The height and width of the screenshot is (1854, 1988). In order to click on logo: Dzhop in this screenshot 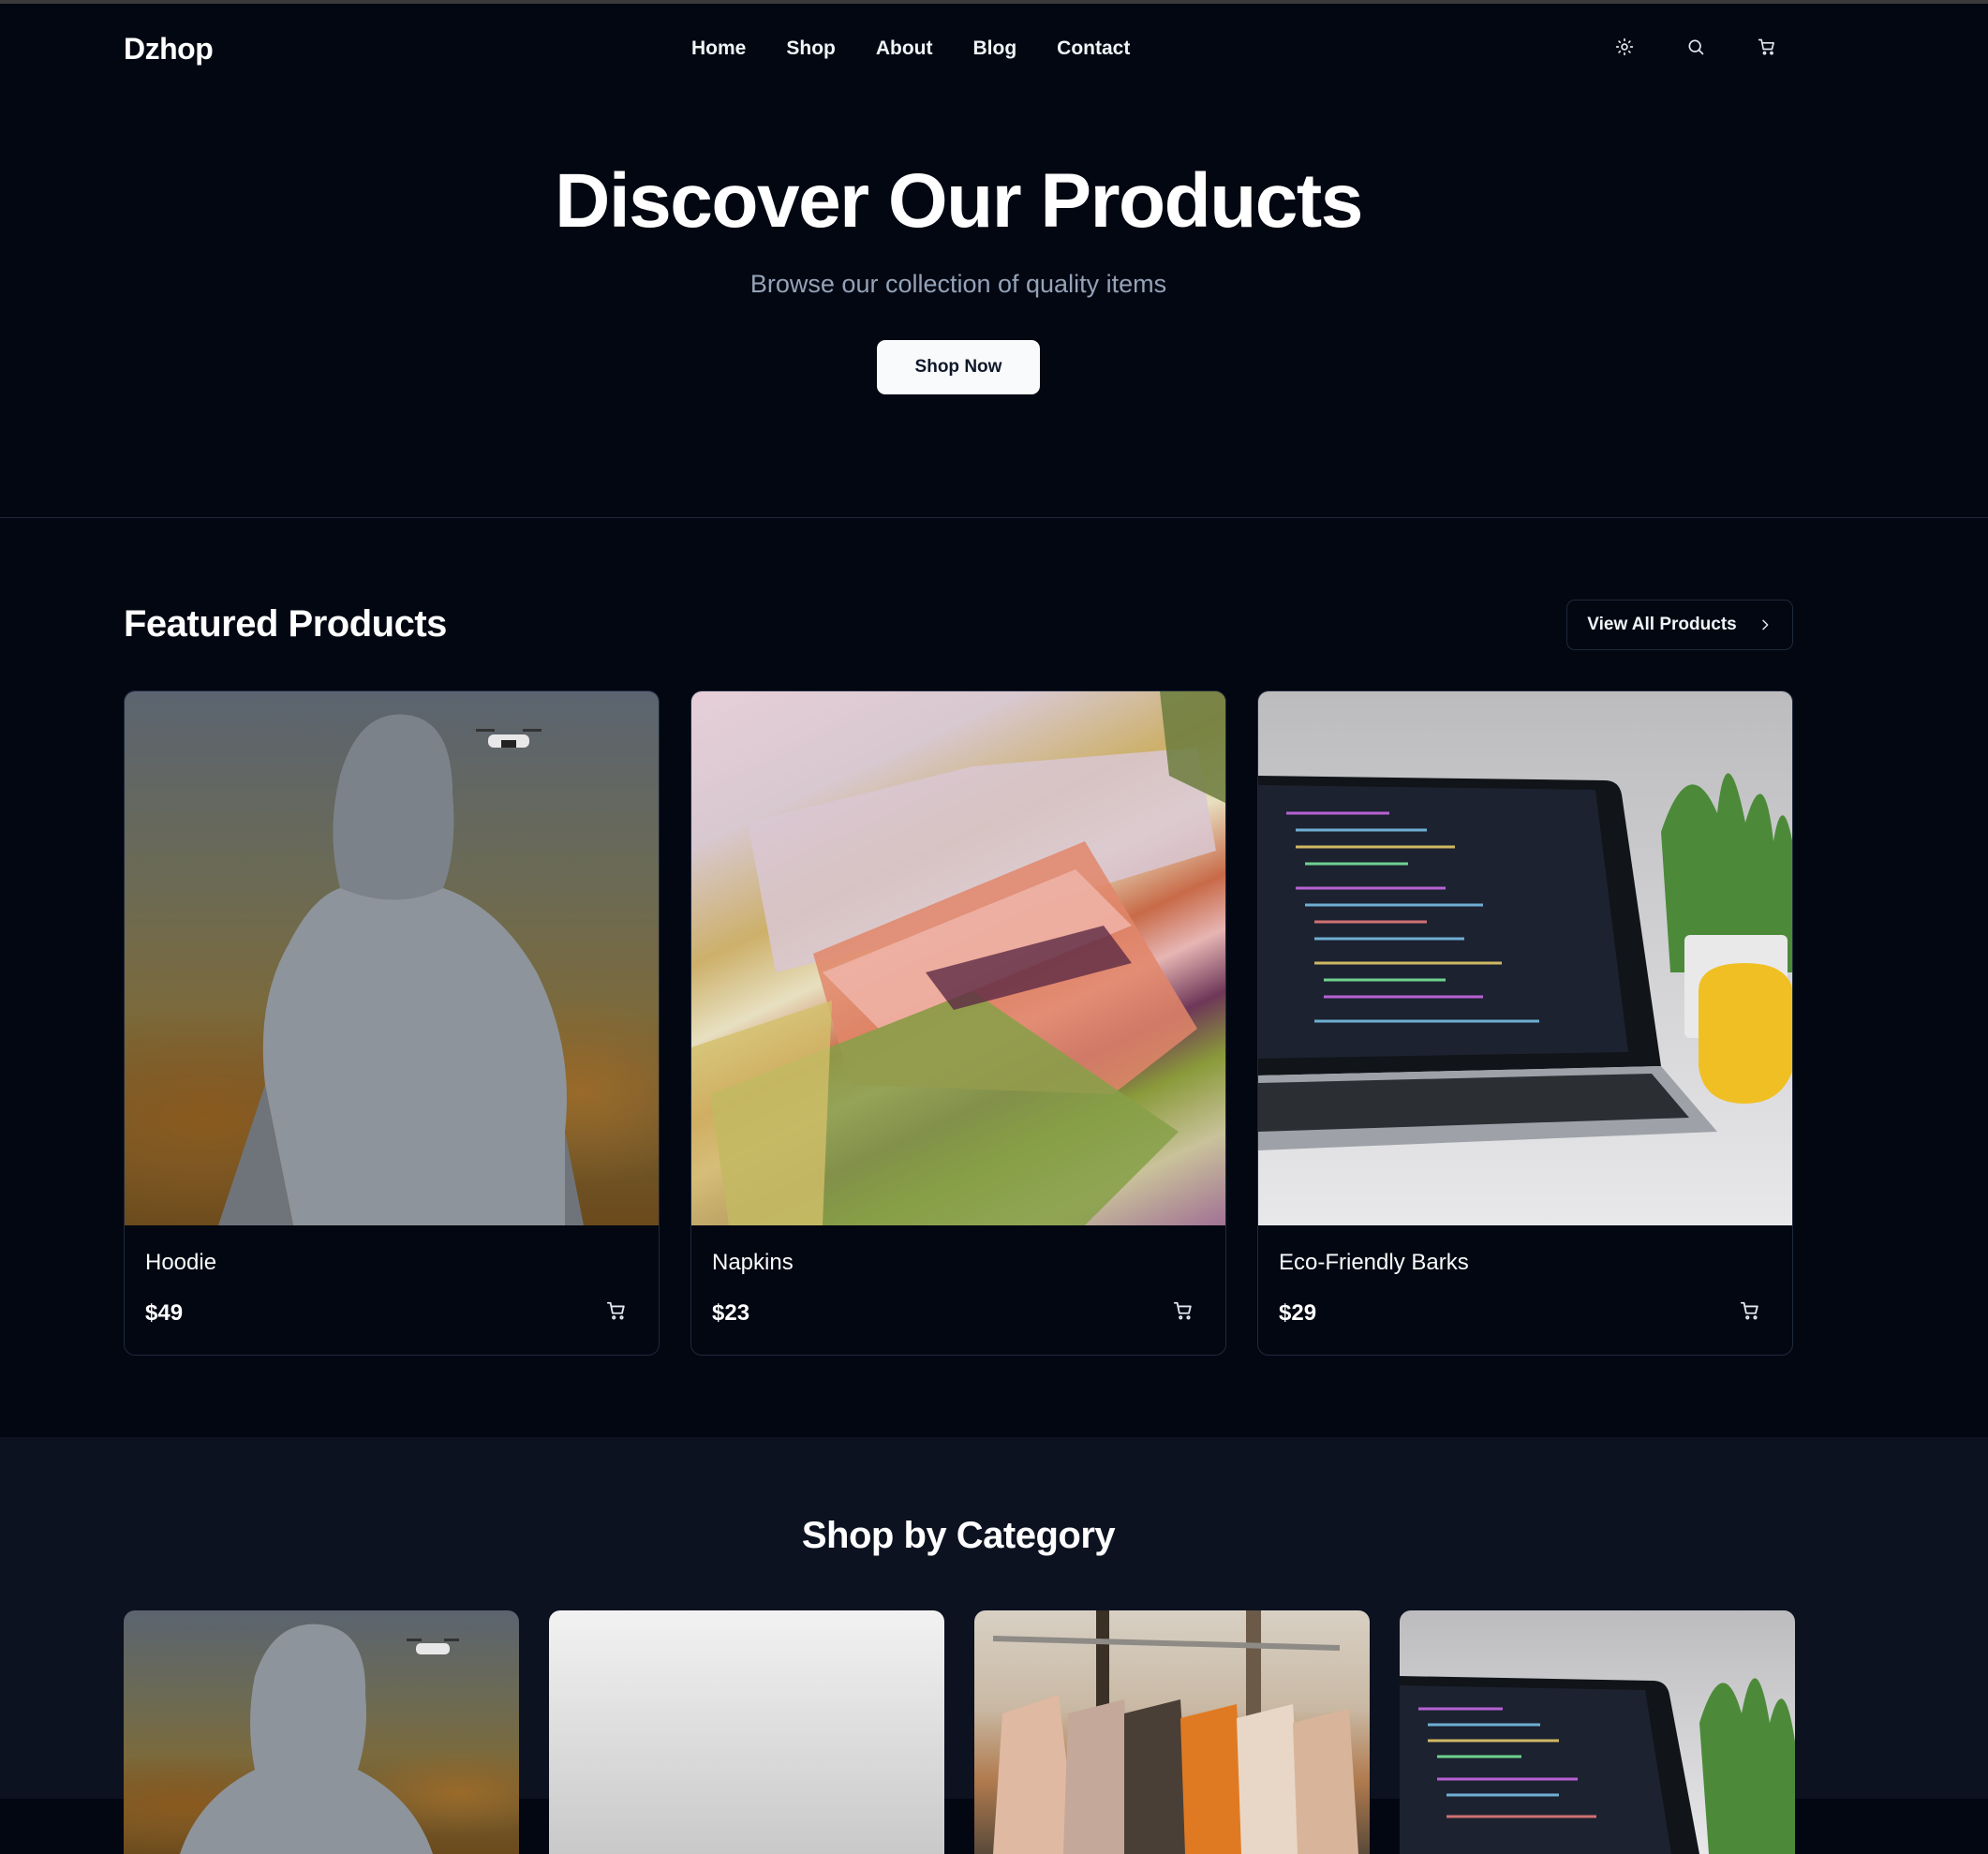, I will do `click(169, 50)`.